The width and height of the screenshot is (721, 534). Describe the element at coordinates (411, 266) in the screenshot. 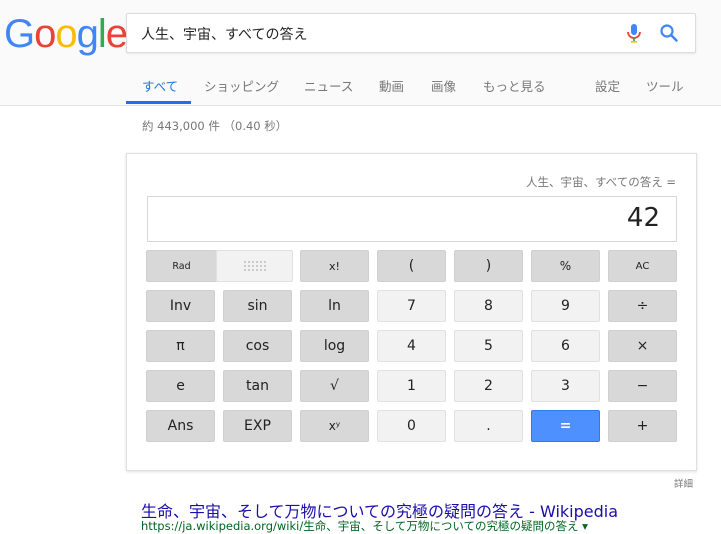

I see `left-paren-button: (` at that location.